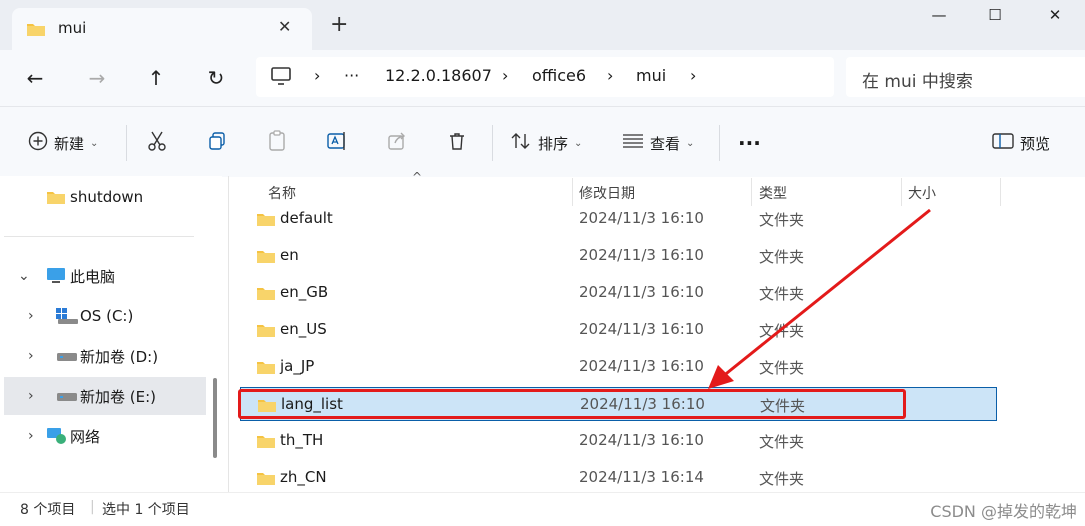 The image size is (1085, 526). I want to click on back-button: ←, so click(35, 78).